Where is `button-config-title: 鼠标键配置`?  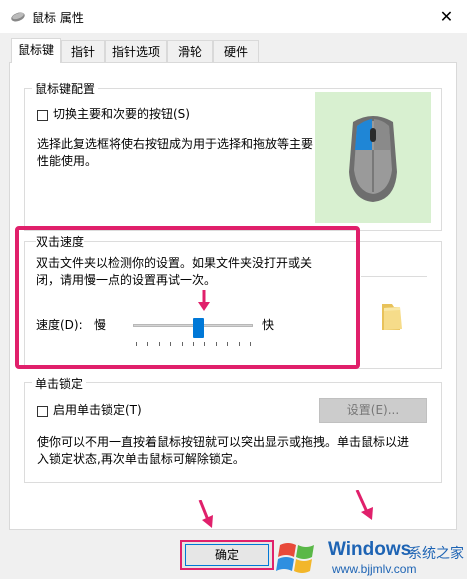 button-config-title: 鼠标键配置 is located at coordinates (65, 88).